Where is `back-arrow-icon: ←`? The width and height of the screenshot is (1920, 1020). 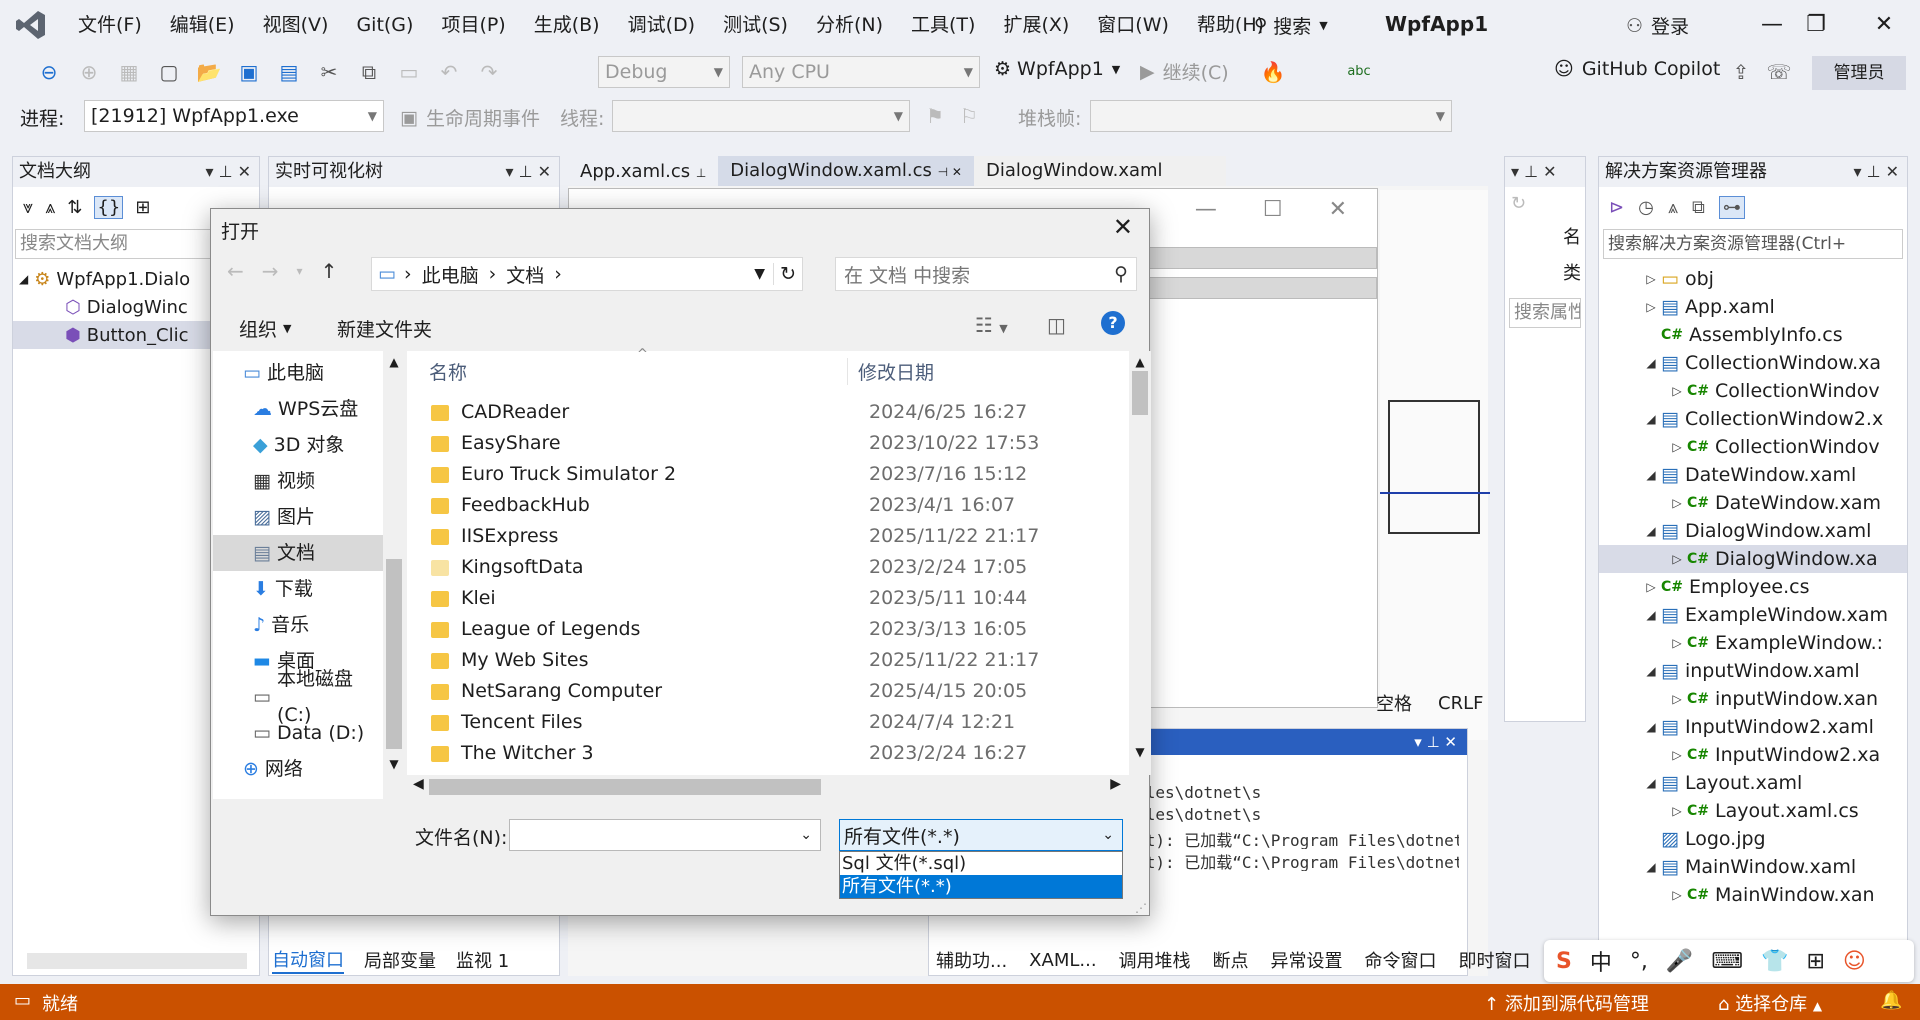
back-arrow-icon: ← is located at coordinates (235, 271).